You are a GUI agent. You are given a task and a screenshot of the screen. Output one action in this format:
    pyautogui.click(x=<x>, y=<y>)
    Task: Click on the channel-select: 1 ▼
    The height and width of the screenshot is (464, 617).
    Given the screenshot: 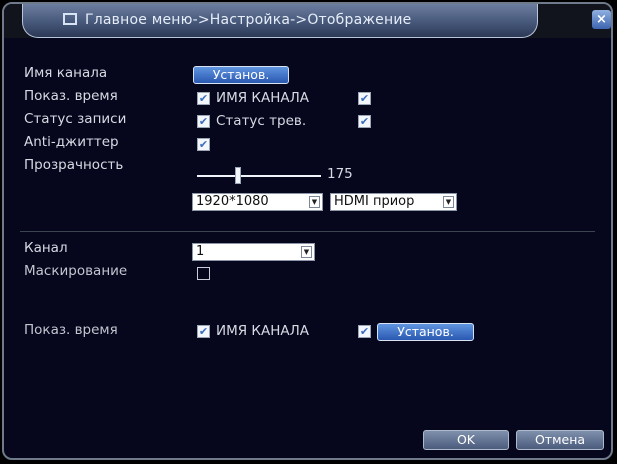 What is the action you would take?
    pyautogui.click(x=253, y=252)
    